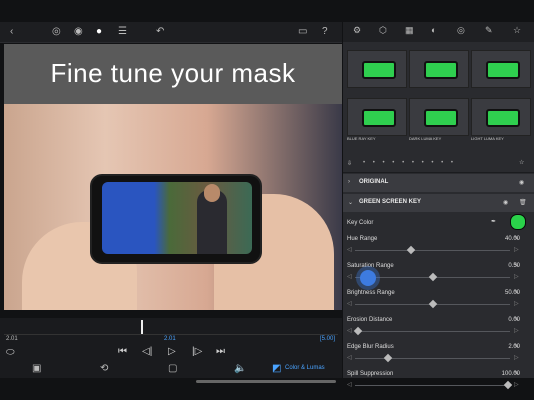 The width and height of the screenshot is (534, 400). I want to click on pen-icon: ✎, so click(489, 30).